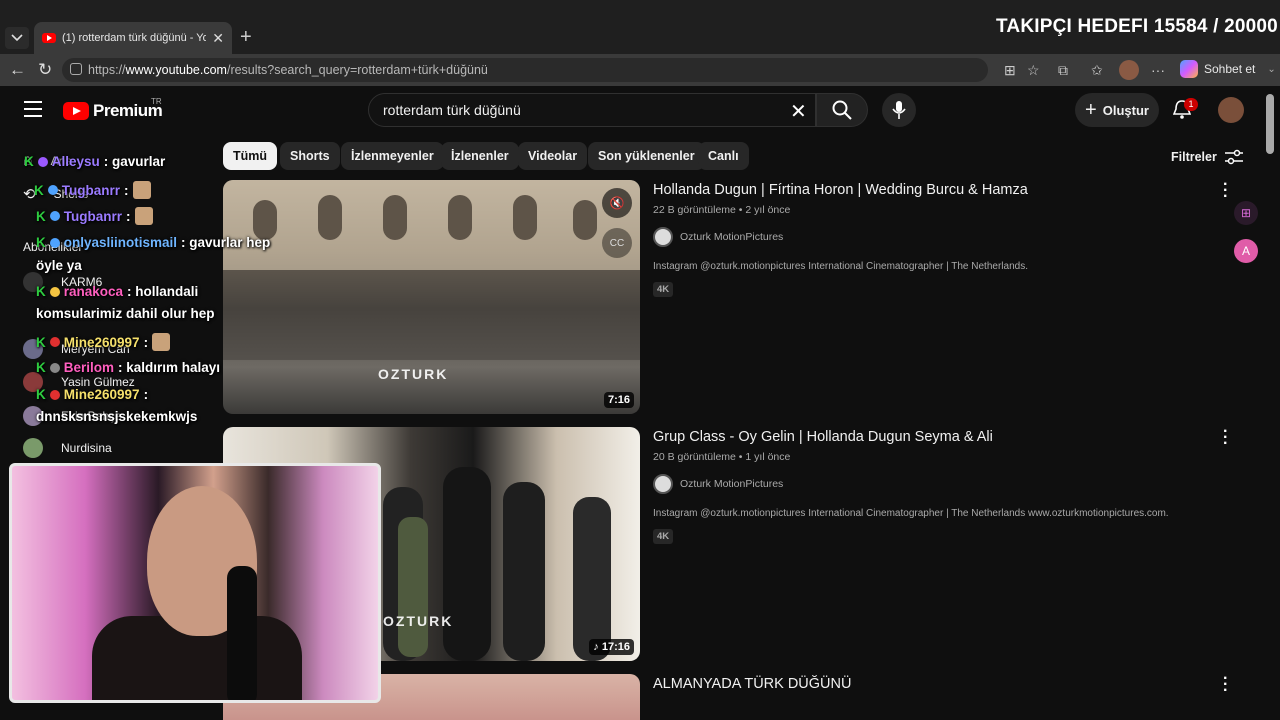 This screenshot has width=1280, height=720. I want to click on chip-shorts: Shorts, so click(310, 156).